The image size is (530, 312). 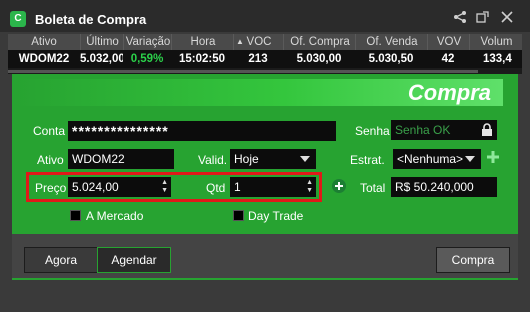 I want to click on column-header: Volum, so click(x=496, y=42).